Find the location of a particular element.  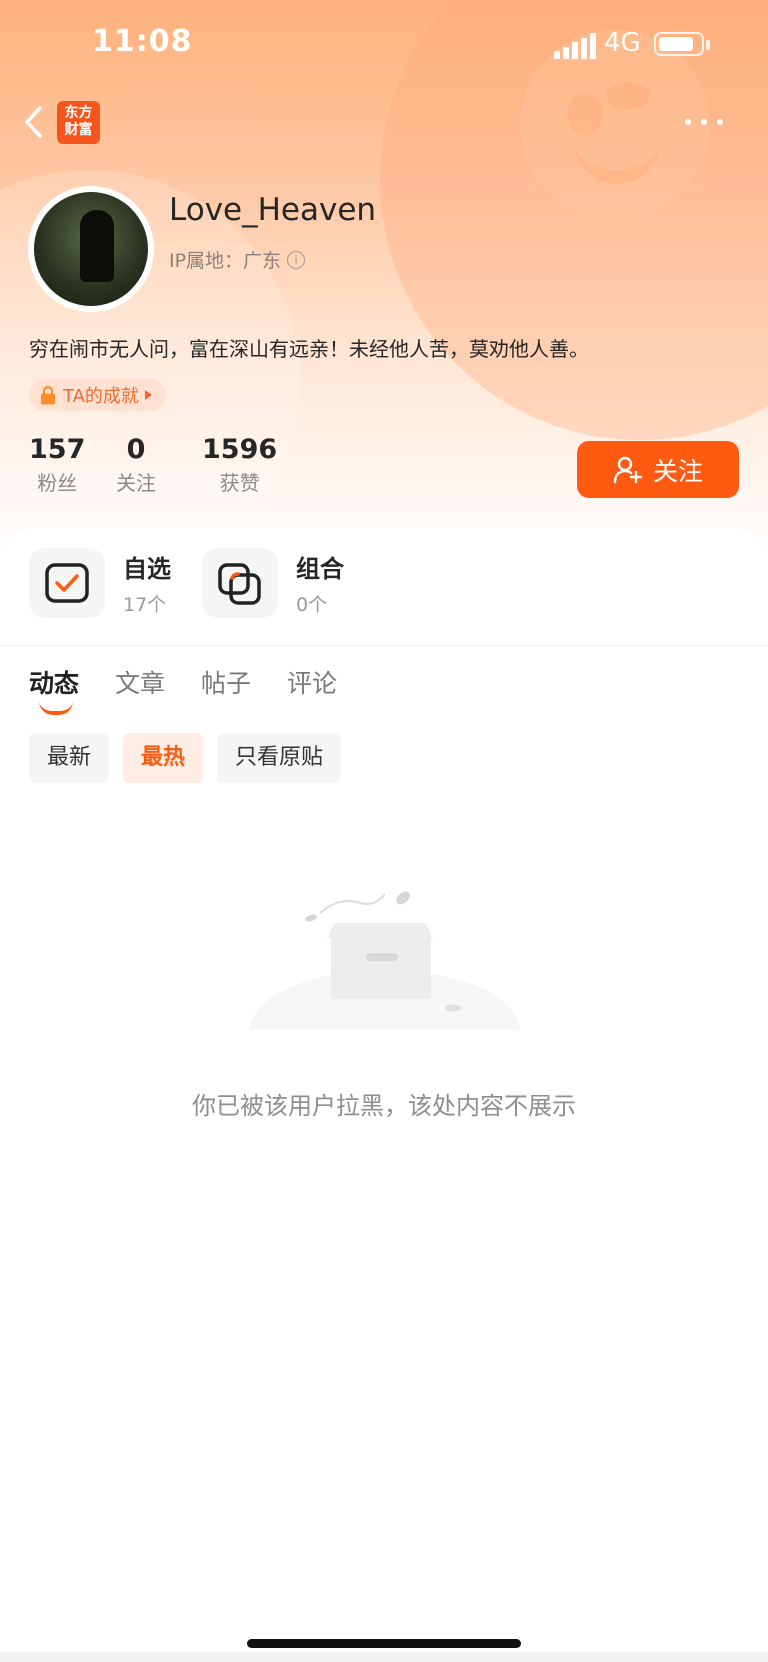

portfolio-icon-box is located at coordinates (240, 583).